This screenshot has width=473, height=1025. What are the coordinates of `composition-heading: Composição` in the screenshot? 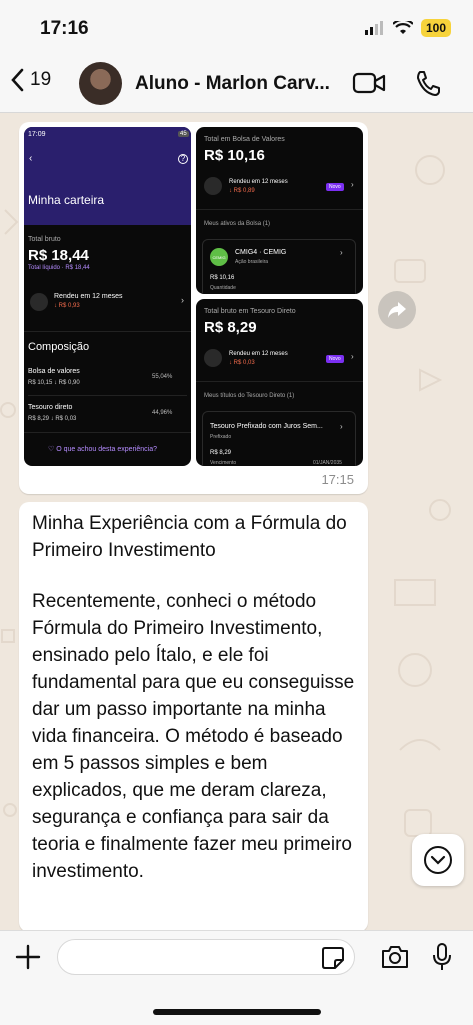 It's located at (59, 347).